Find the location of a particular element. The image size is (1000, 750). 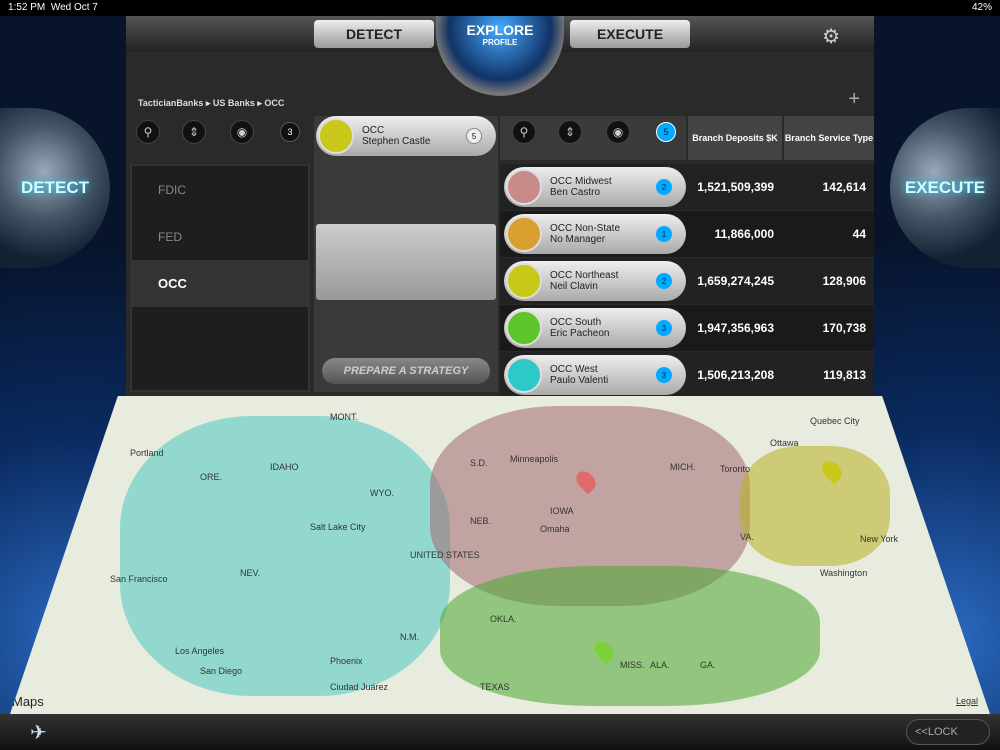

map-label: Ottawa is located at coordinates (784, 443).